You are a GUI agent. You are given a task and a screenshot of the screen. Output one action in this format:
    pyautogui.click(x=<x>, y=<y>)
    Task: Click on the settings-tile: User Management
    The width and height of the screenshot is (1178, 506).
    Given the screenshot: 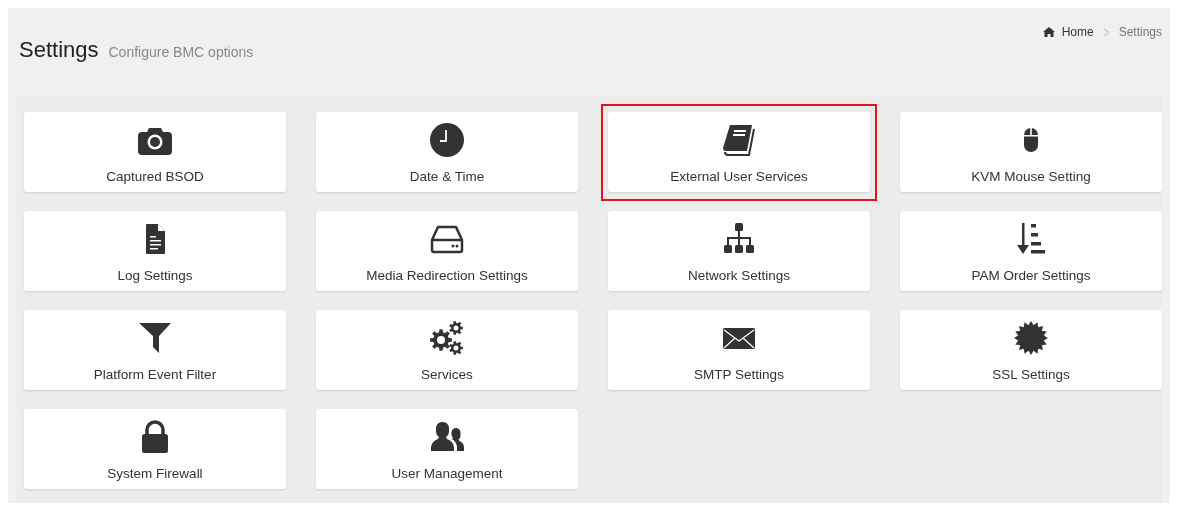 What is the action you would take?
    pyautogui.click(x=447, y=449)
    